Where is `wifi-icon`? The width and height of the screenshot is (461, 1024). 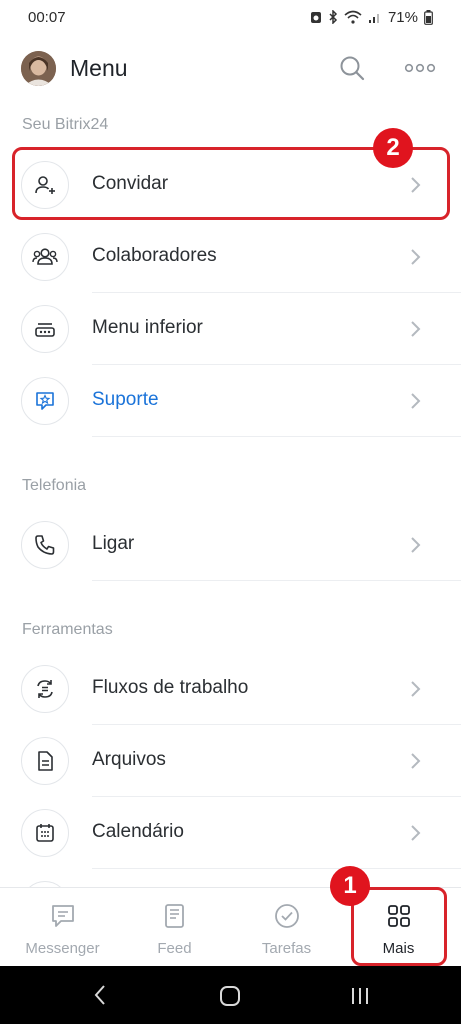
wifi-icon is located at coordinates (353, 17).